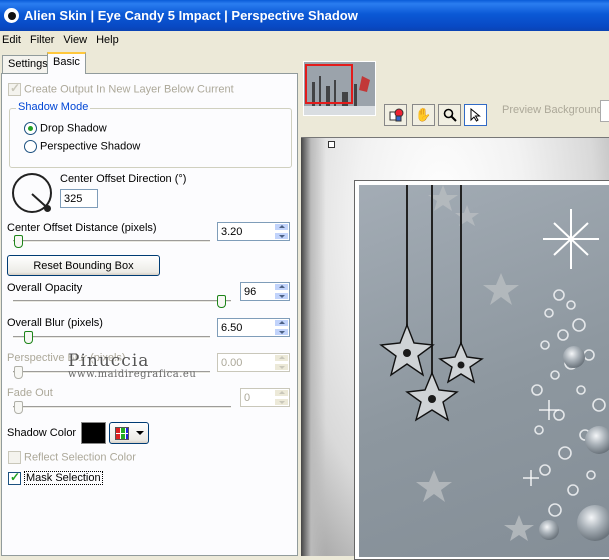 The image size is (609, 560). Describe the element at coordinates (30, 393) in the screenshot. I see `fade-out-label: Fade Out` at that location.